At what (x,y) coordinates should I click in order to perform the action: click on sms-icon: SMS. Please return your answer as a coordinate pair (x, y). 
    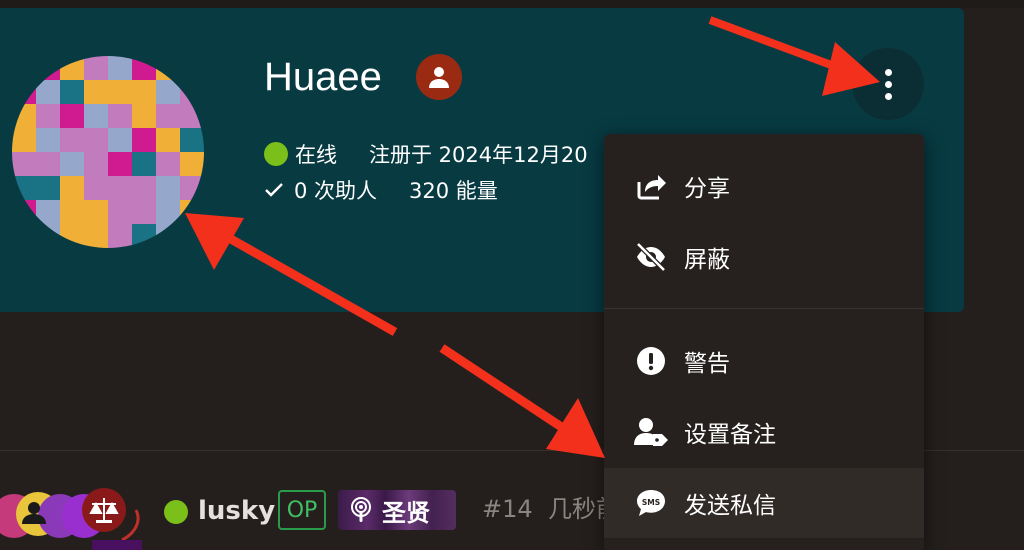
    Looking at the image, I should click on (651, 503).